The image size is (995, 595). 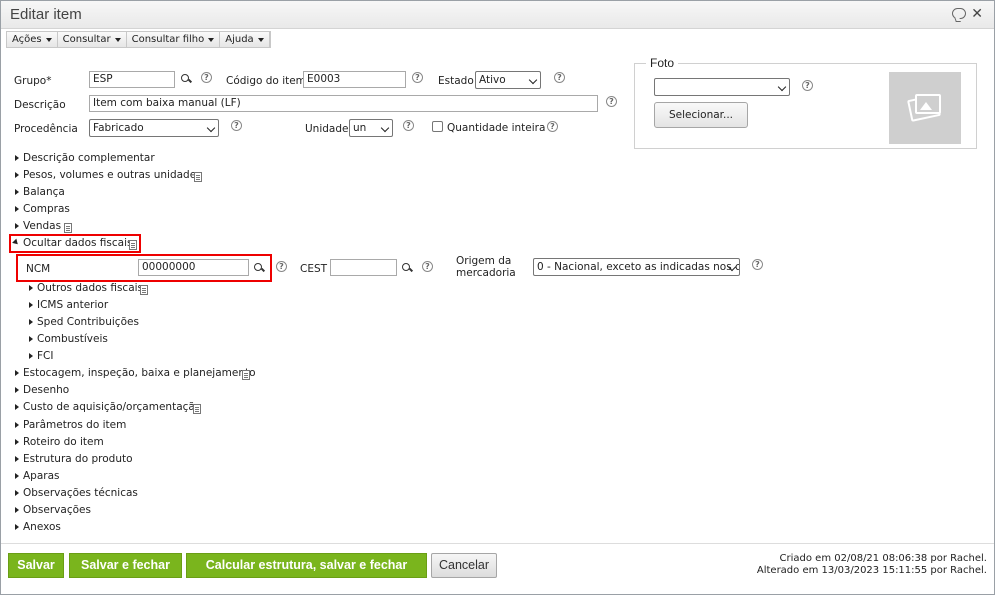 I want to click on close-icon: ✕, so click(x=977, y=14).